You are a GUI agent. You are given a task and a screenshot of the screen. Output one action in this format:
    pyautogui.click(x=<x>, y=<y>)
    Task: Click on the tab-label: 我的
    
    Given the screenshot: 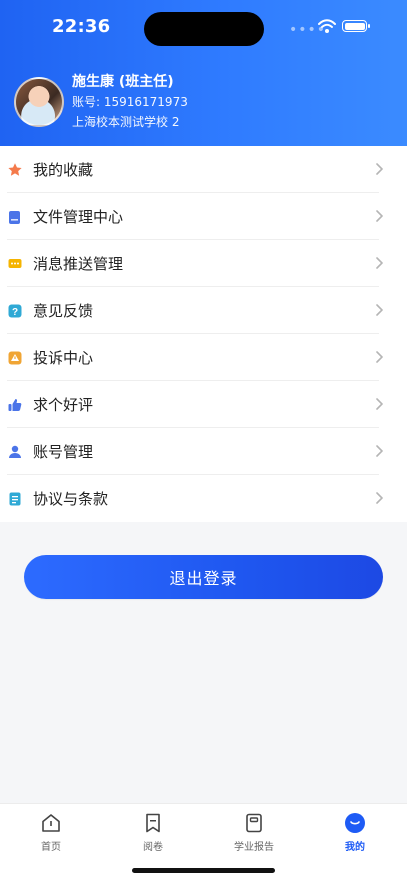 What is the action you would take?
    pyautogui.click(x=355, y=847)
    